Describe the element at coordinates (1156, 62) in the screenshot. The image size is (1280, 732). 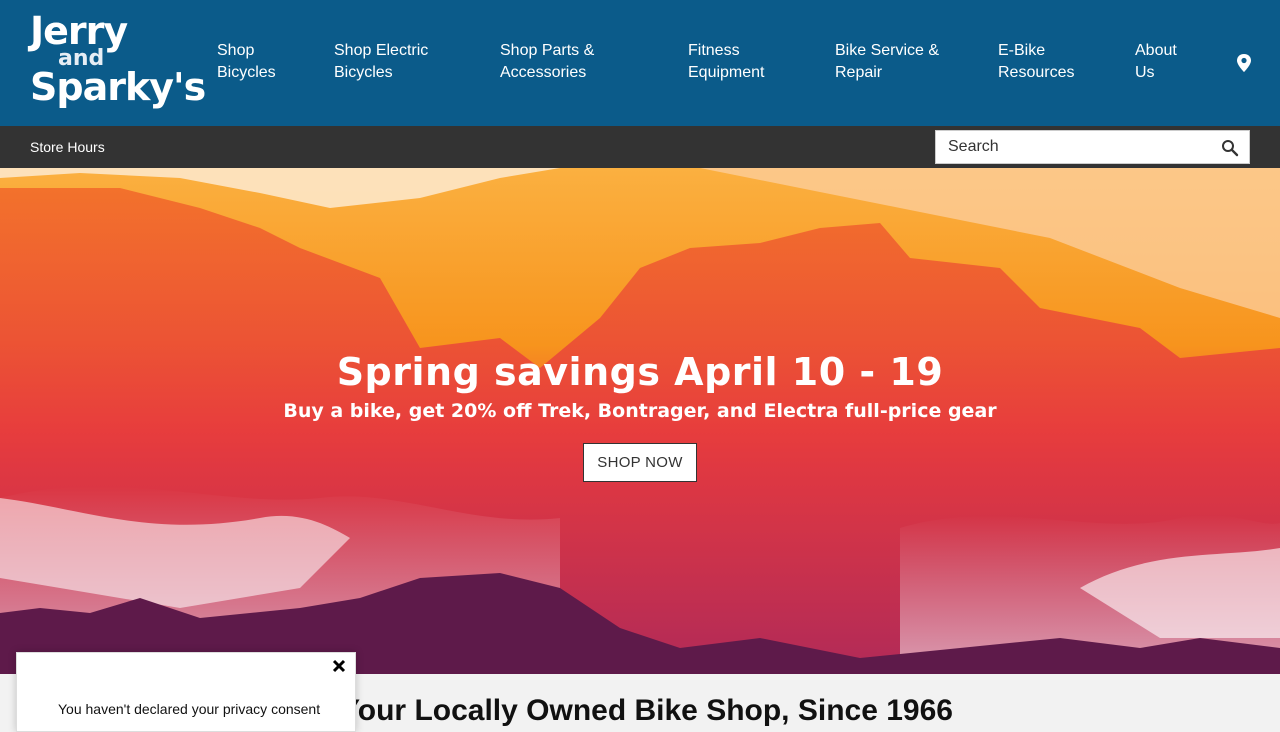
I see `nav-about-us: About Us` at that location.